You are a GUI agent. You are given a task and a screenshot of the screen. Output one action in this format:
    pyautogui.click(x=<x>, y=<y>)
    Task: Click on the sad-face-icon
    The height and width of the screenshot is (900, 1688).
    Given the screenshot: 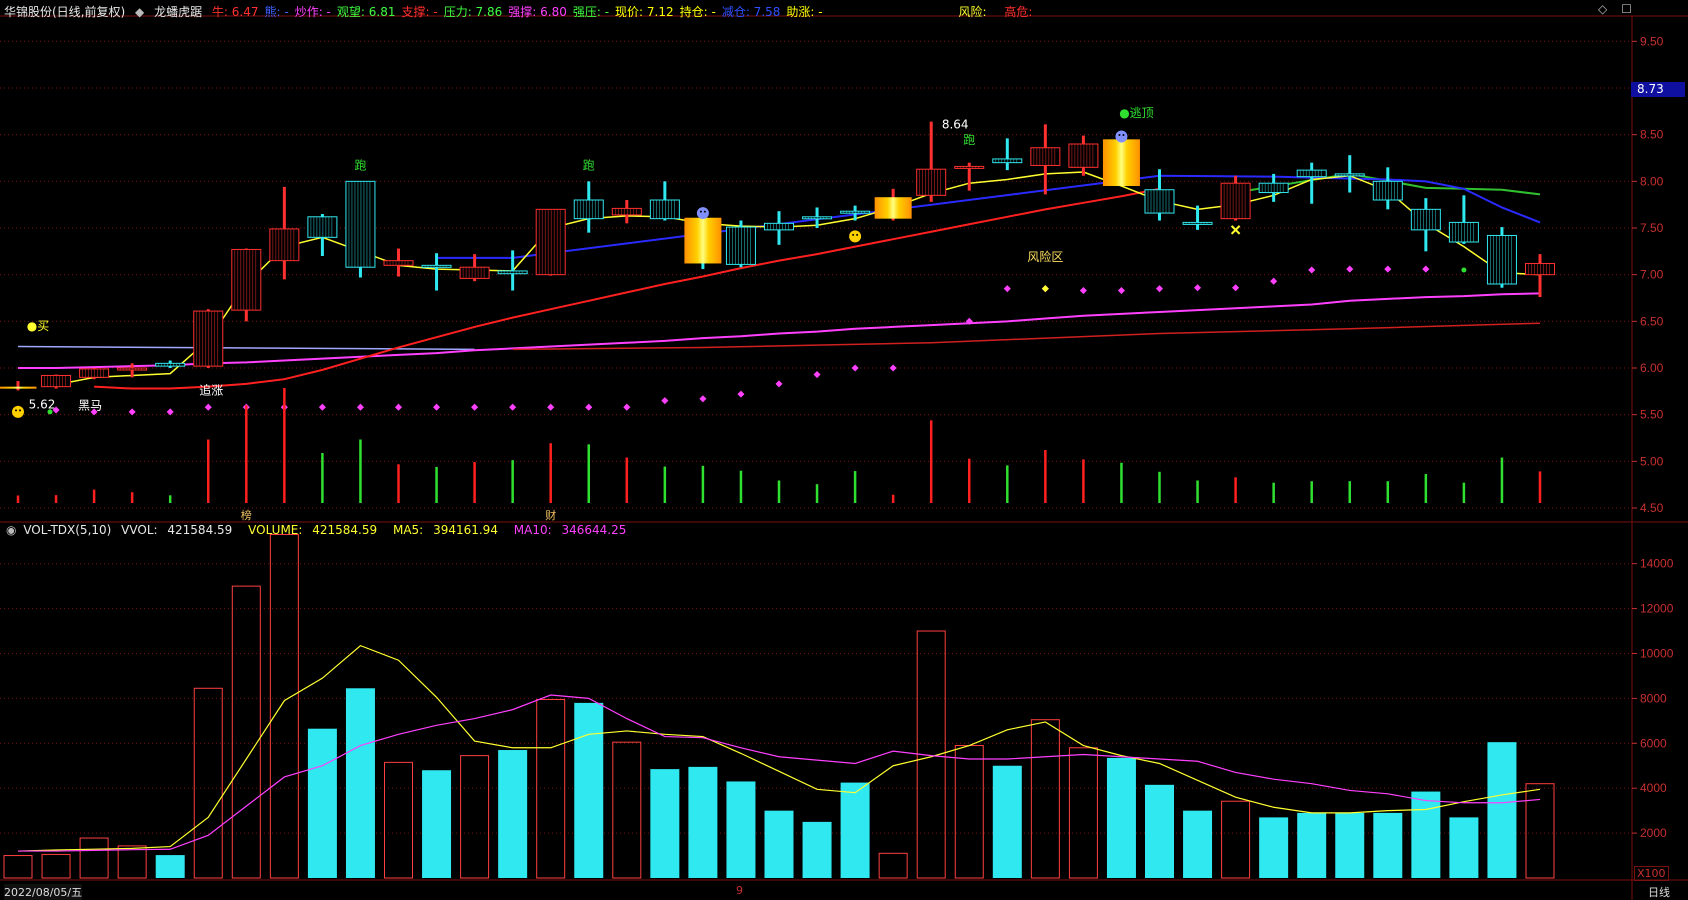 What is the action you would take?
    pyautogui.click(x=702, y=213)
    